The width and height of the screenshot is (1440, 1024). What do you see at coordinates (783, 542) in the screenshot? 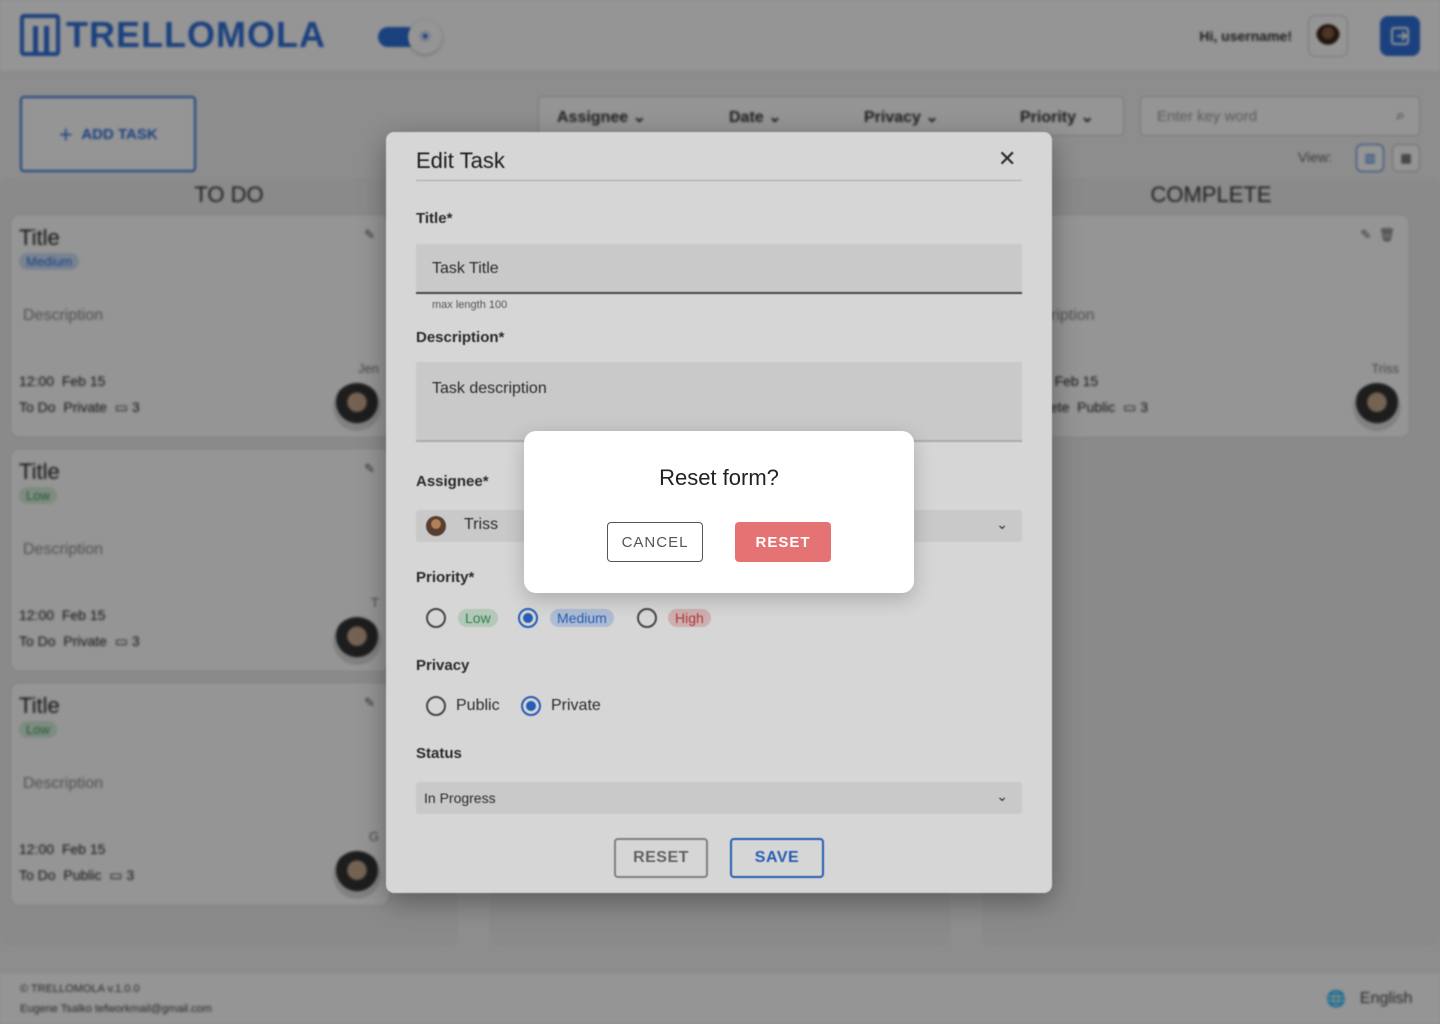
I see `confirm-reset-button: RESET` at bounding box center [783, 542].